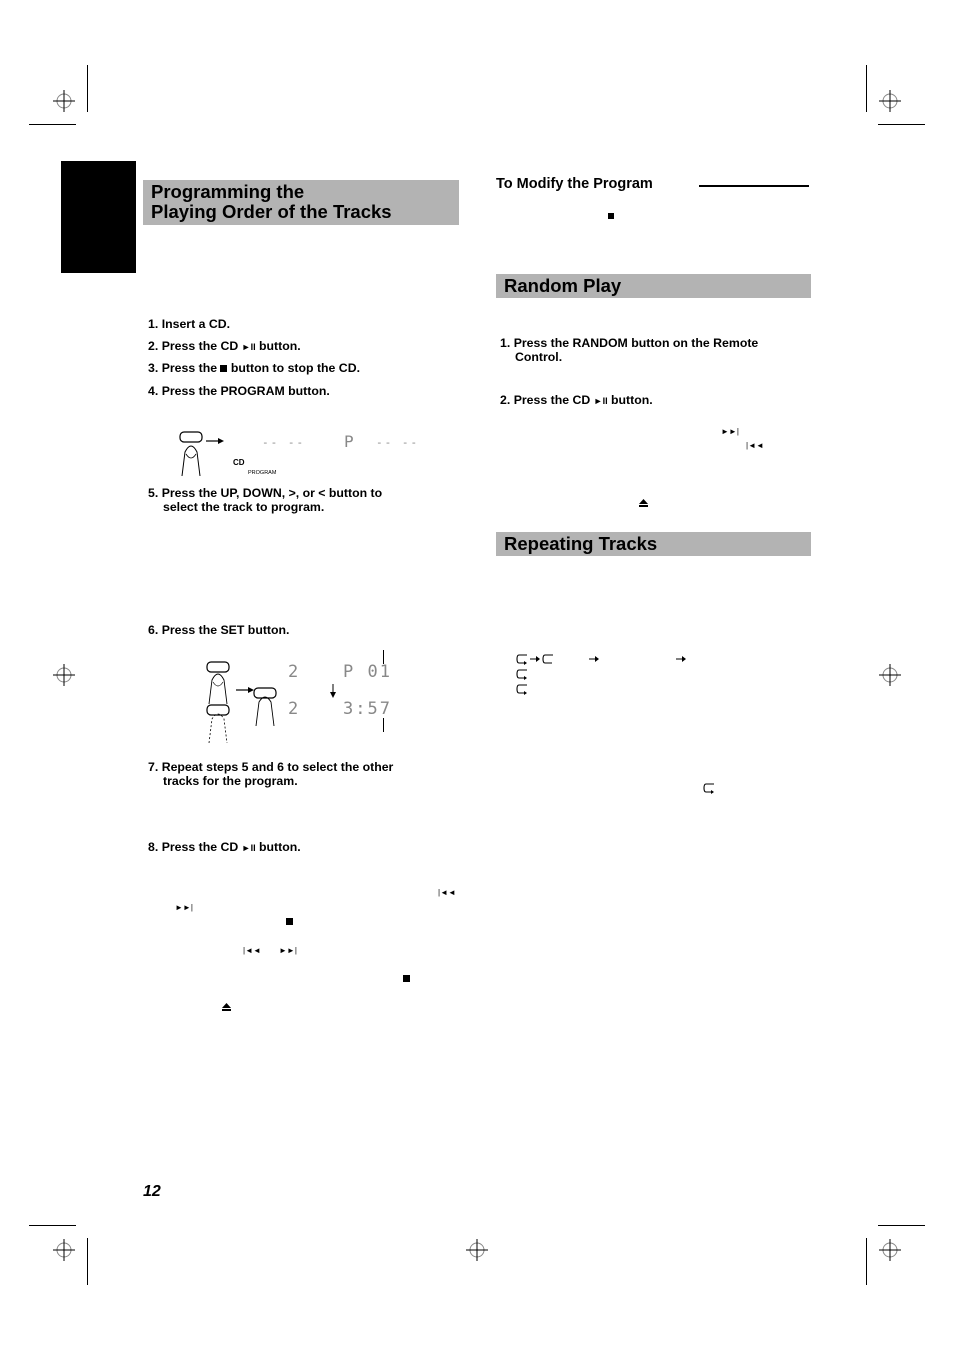  I want to click on display-bottom: 3:57, so click(367, 709).